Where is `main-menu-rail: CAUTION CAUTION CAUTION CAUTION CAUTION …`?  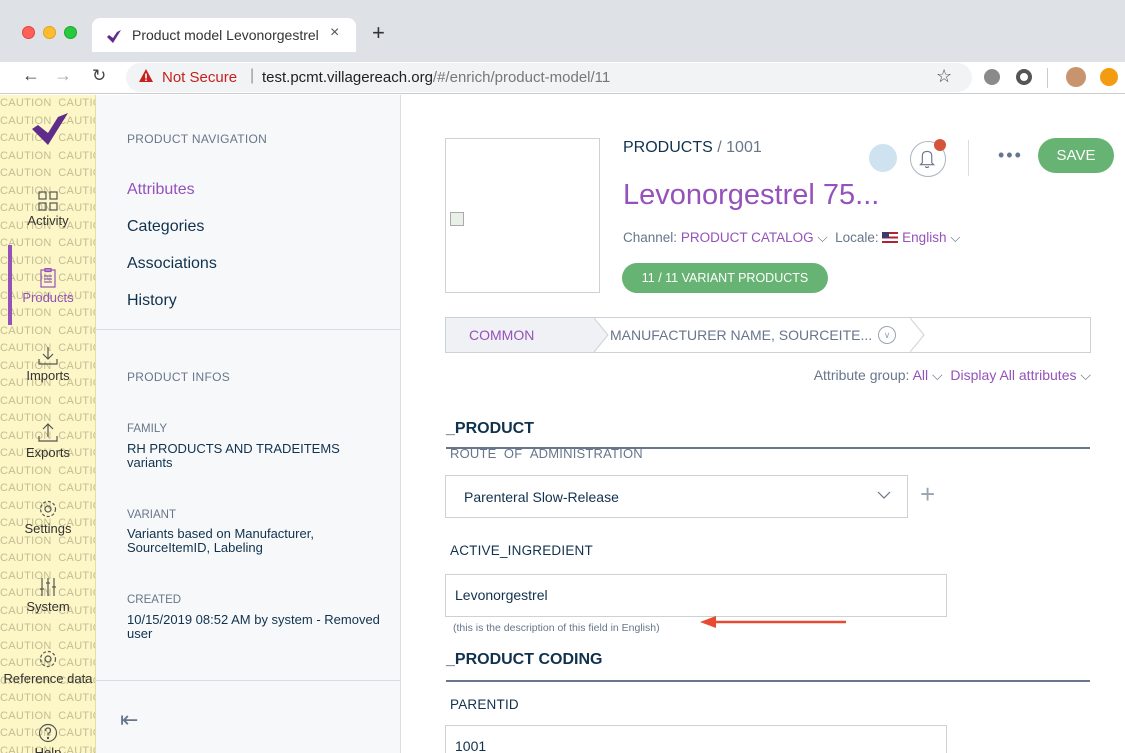 main-menu-rail: CAUTION CAUTION CAUTION CAUTION CAUTION … is located at coordinates (48, 424).